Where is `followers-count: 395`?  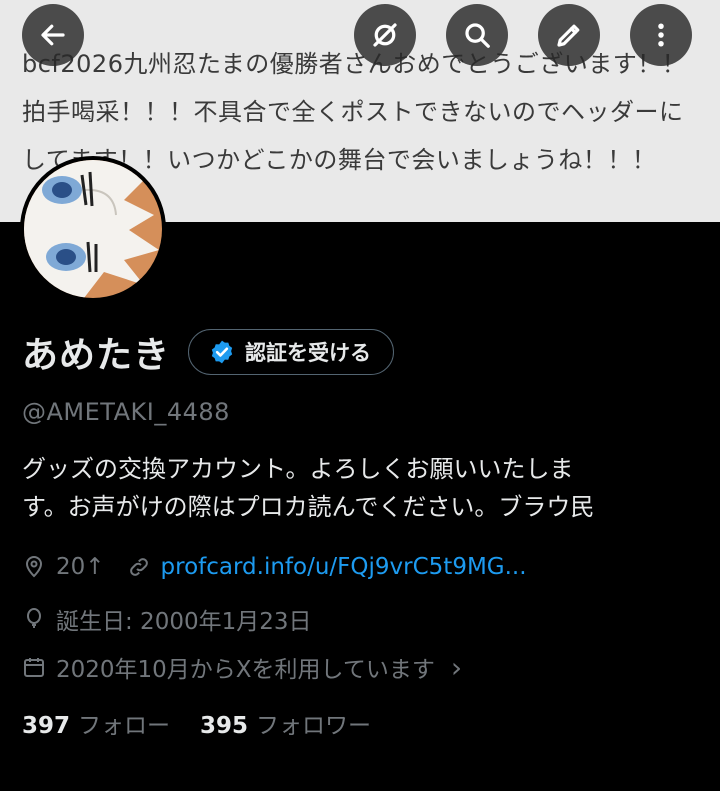
followers-count: 395 is located at coordinates (224, 726).